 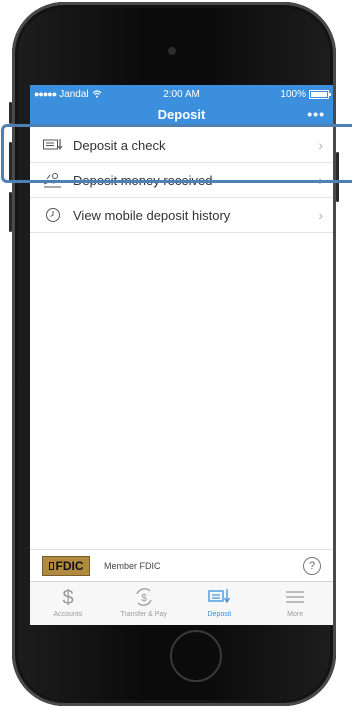 What do you see at coordinates (312, 566) in the screenshot?
I see `help-icon: ?` at bounding box center [312, 566].